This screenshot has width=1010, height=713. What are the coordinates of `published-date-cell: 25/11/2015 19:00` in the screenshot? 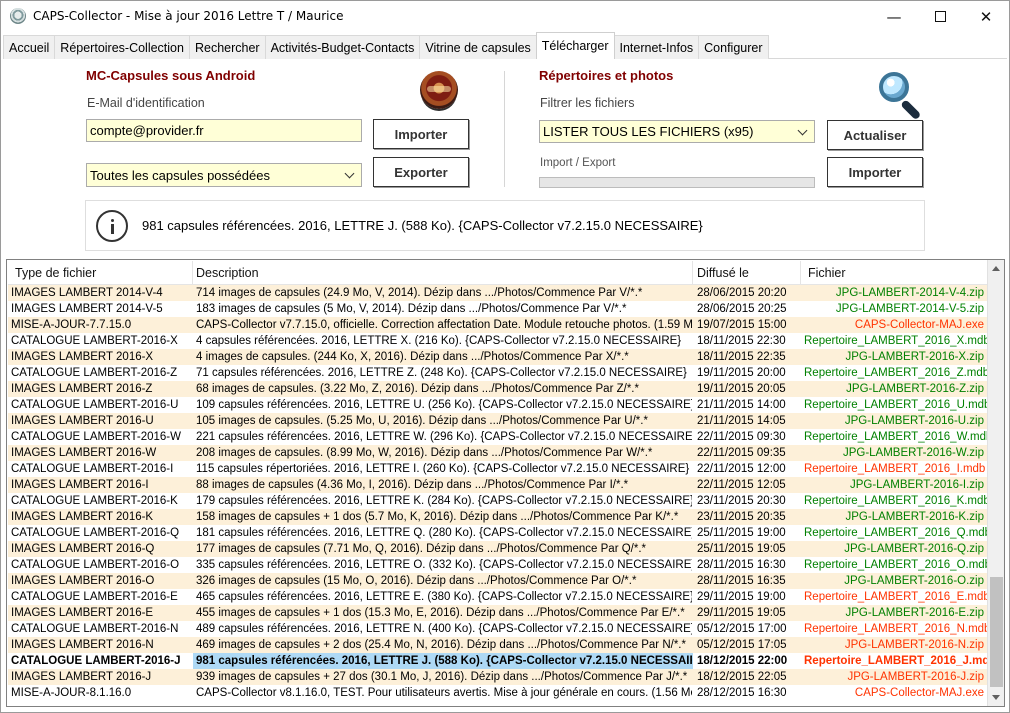 It's located at (741, 533).